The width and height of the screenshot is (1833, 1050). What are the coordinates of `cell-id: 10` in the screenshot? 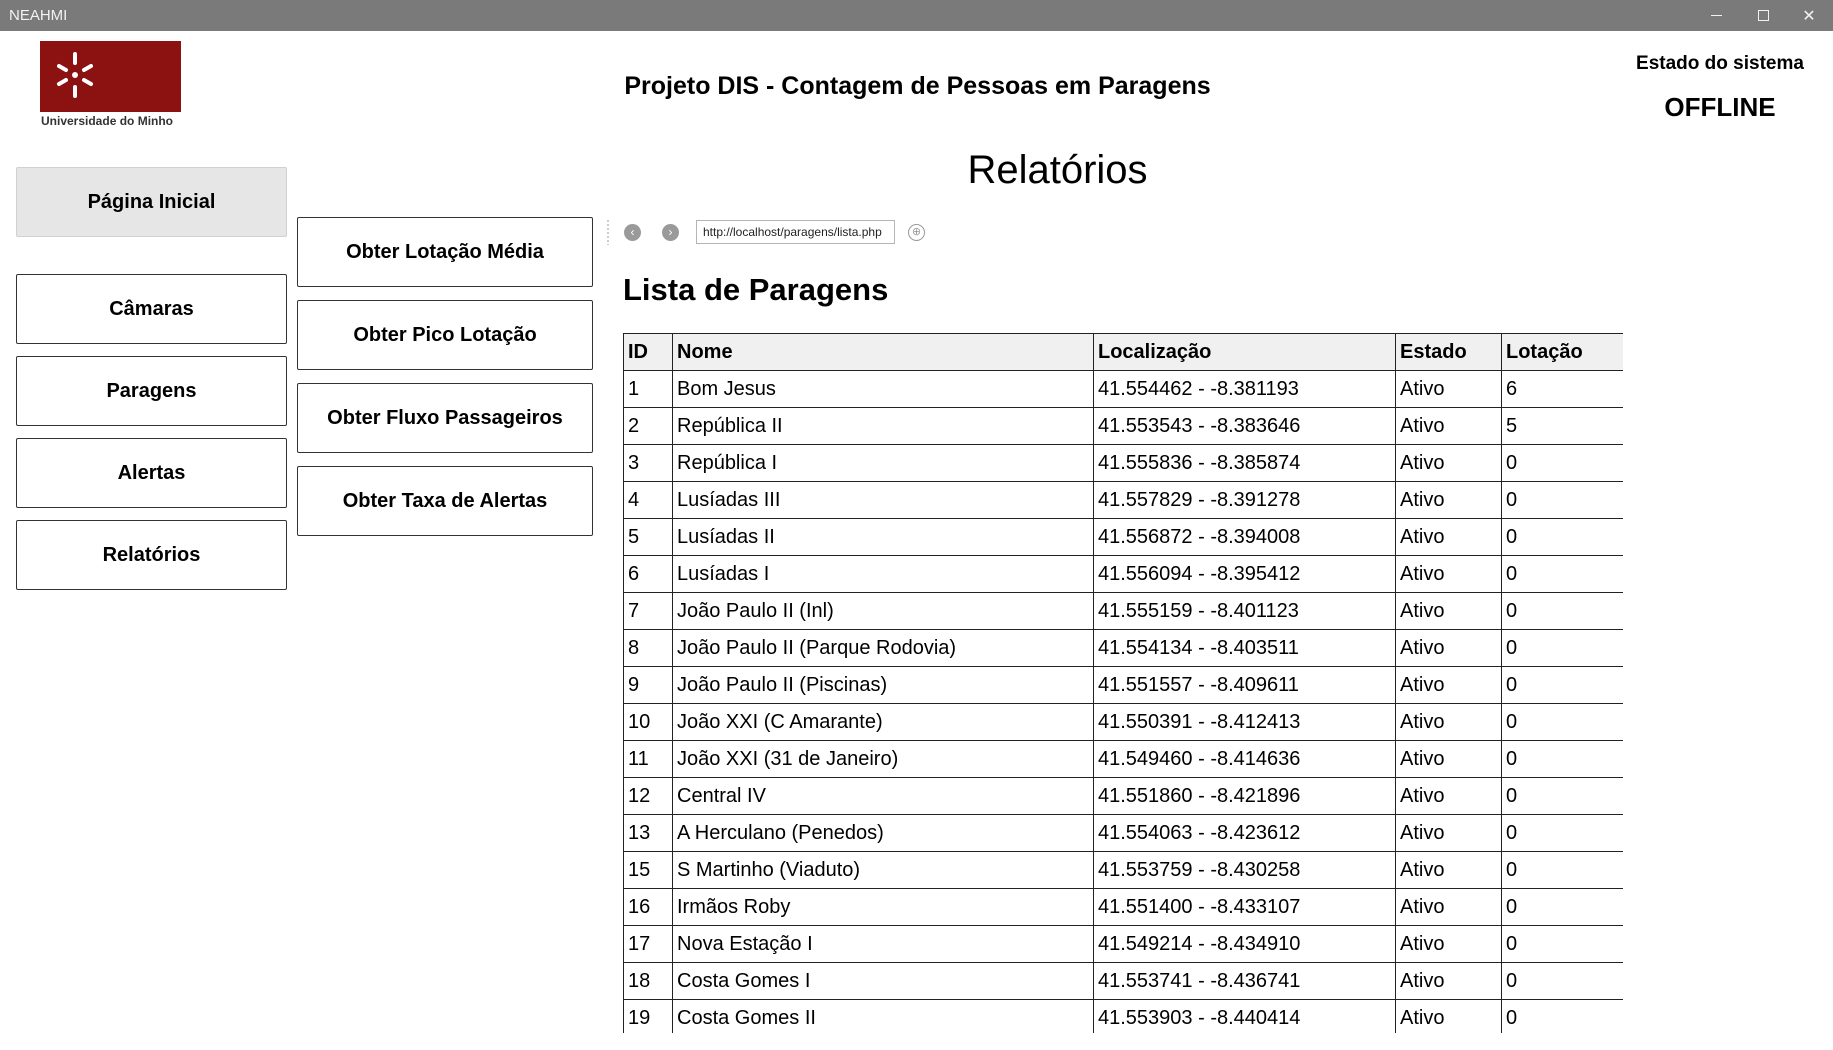 It's located at (648, 722).